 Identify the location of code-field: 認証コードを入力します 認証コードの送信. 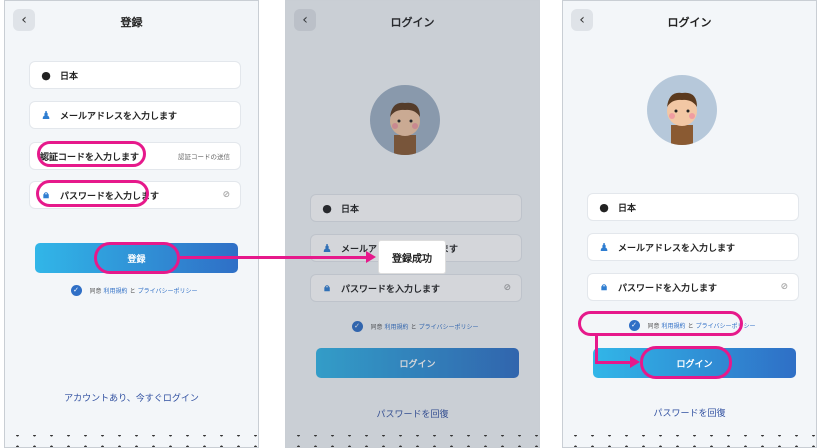
(135, 156).